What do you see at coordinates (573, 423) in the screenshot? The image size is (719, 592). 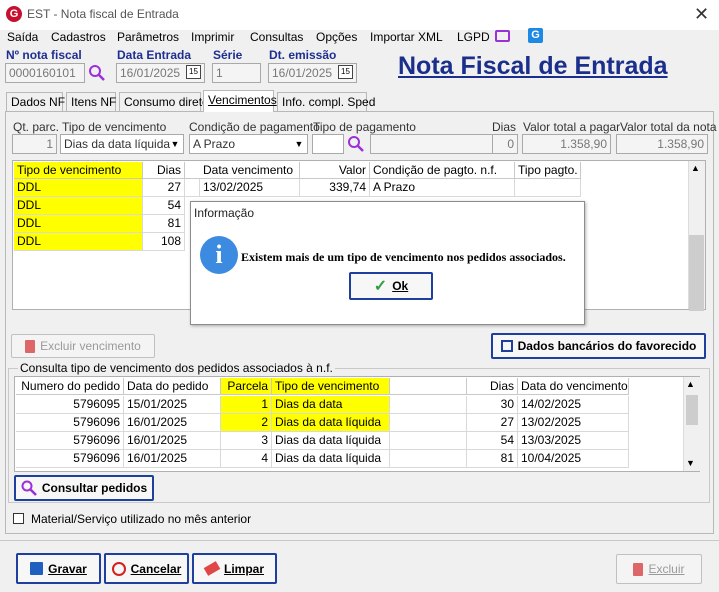 I see `consulta-cell: 13/02/2025` at bounding box center [573, 423].